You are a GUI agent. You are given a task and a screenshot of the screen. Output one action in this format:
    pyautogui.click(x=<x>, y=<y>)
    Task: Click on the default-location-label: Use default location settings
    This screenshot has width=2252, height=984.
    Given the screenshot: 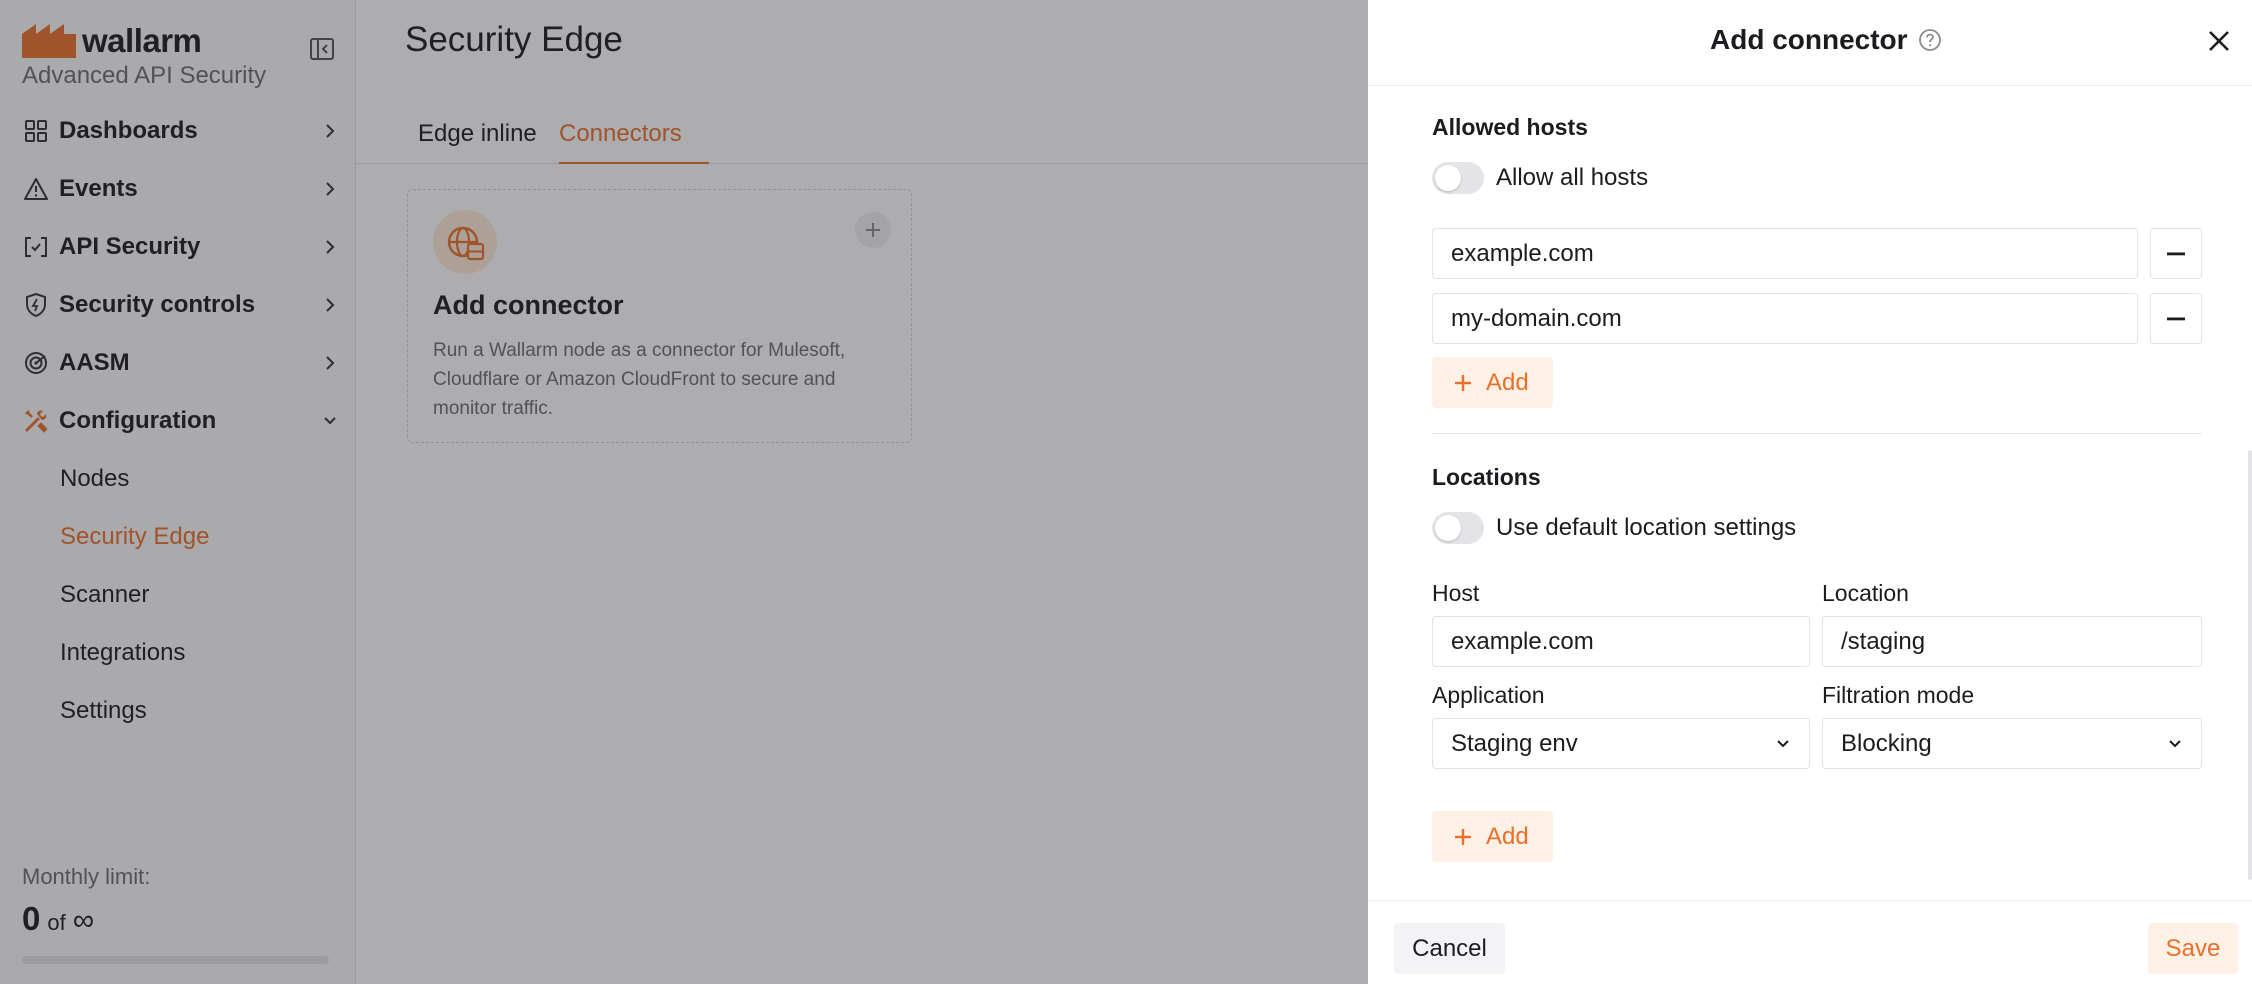 What is the action you would take?
    pyautogui.click(x=1646, y=527)
    